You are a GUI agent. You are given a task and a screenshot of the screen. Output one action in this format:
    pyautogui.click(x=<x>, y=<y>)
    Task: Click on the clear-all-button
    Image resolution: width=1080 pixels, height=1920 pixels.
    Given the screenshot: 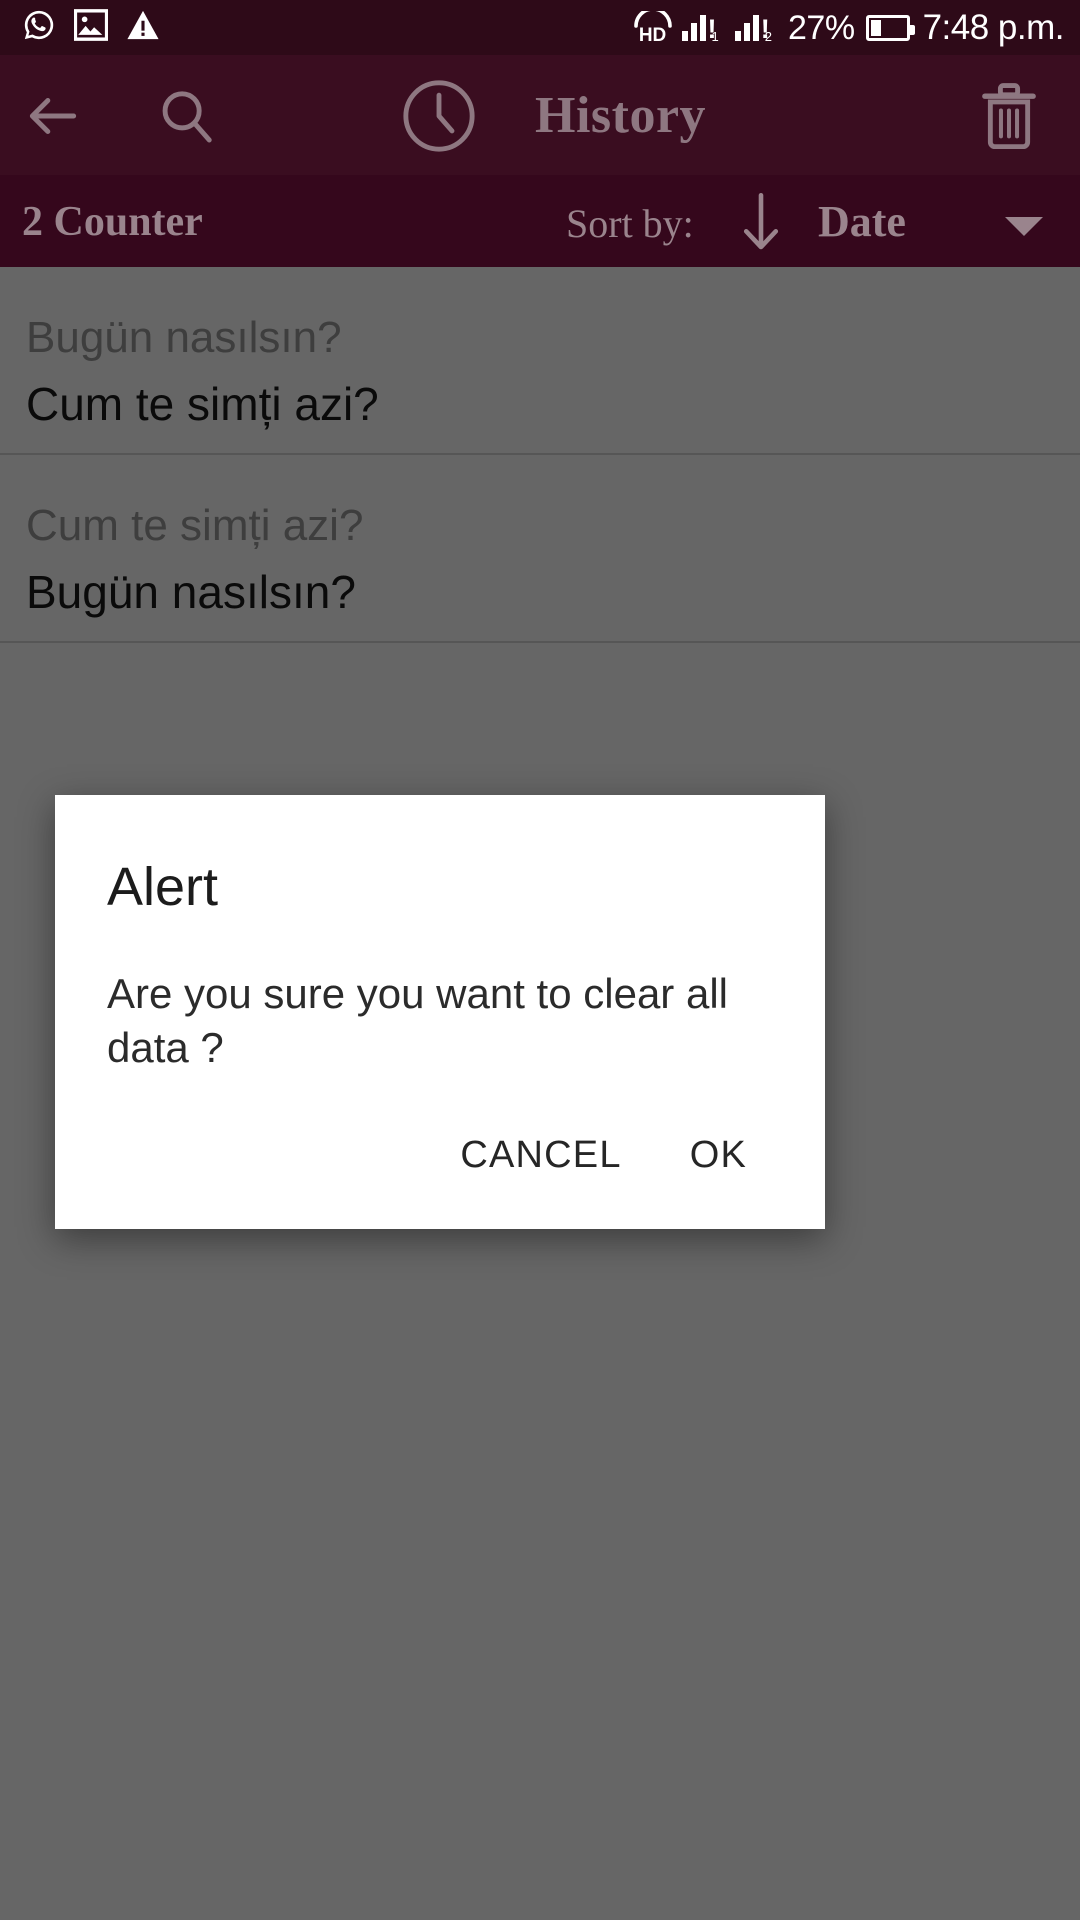 What is the action you would take?
    pyautogui.click(x=1009, y=116)
    